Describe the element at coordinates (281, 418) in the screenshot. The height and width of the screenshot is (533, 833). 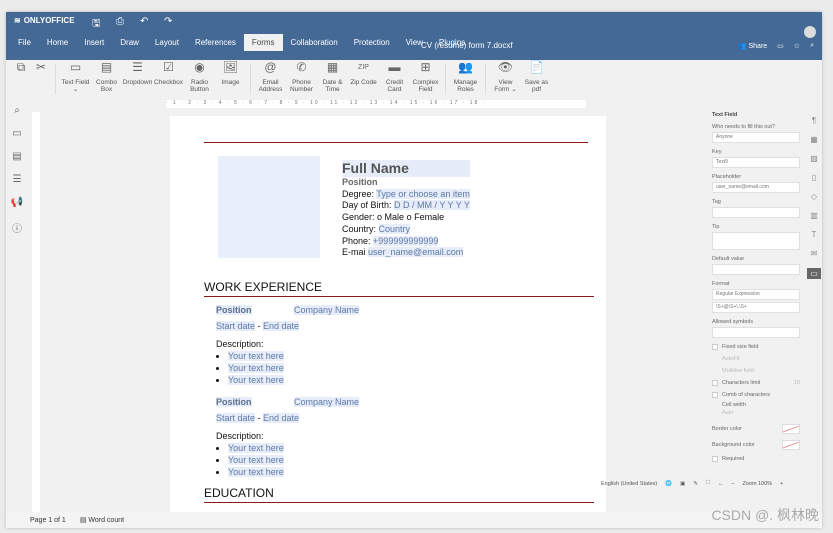
I see `end-date-field: End date` at that location.